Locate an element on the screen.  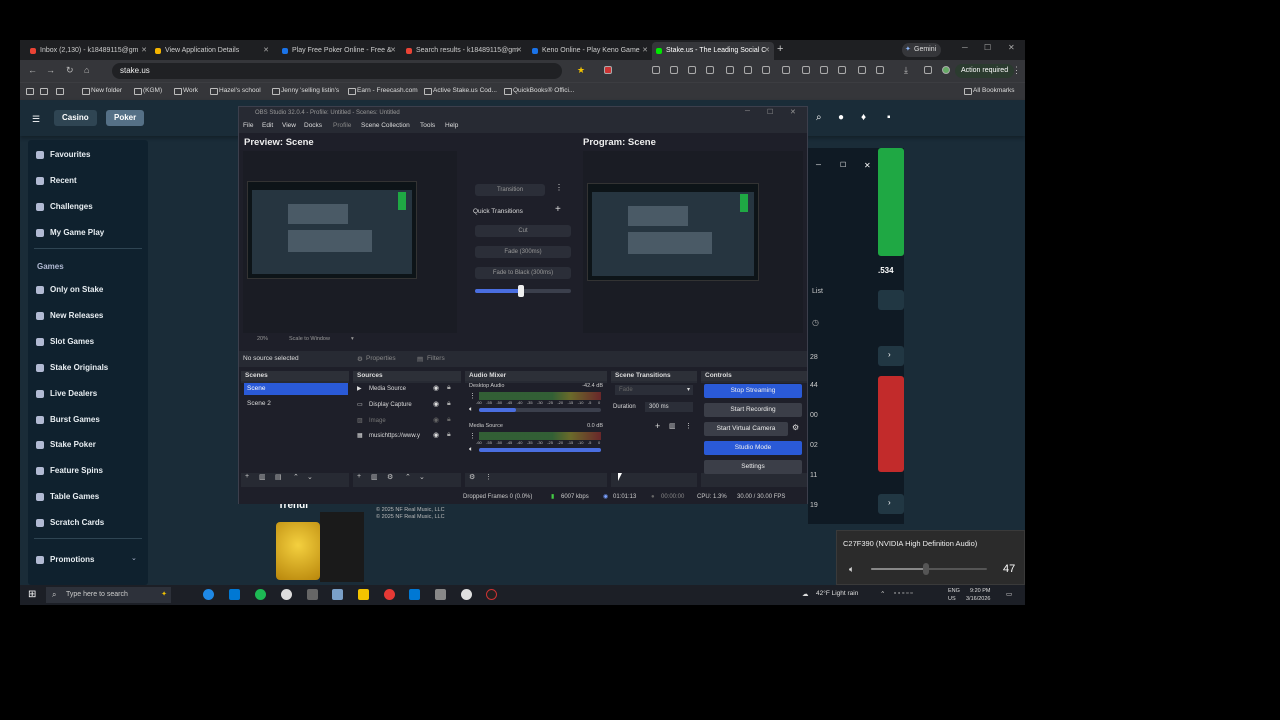
studio-mode-button: Studio Mode is located at coordinates (753, 448).